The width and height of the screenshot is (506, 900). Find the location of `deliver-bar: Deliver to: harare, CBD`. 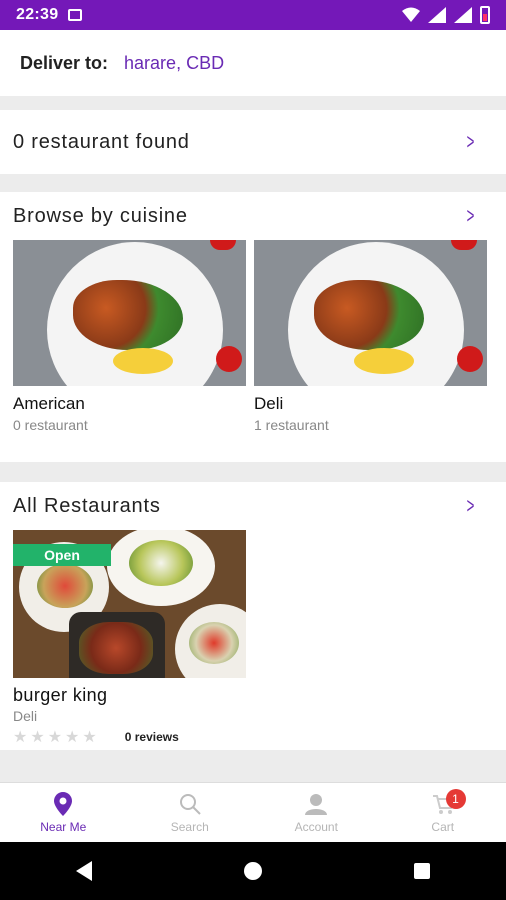

deliver-bar: Deliver to: harare, CBD is located at coordinates (253, 63).